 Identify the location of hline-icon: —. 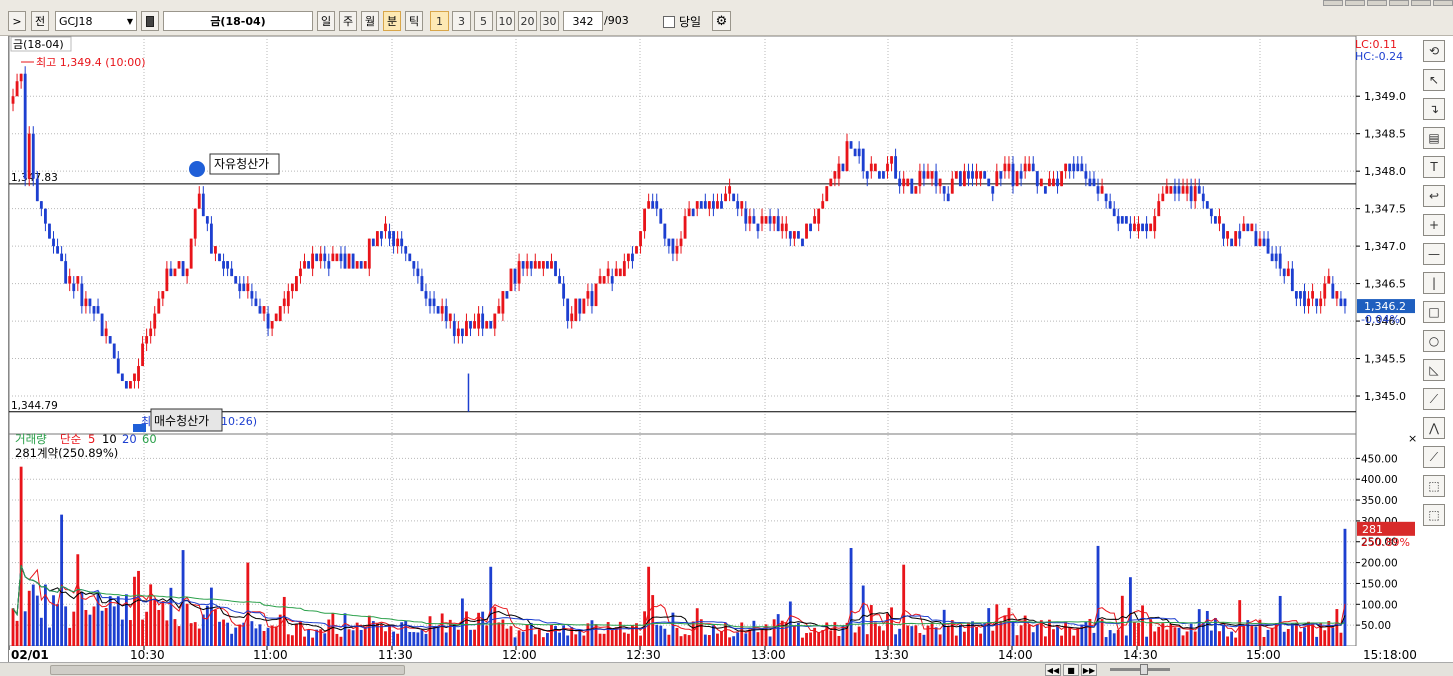
(1434, 254).